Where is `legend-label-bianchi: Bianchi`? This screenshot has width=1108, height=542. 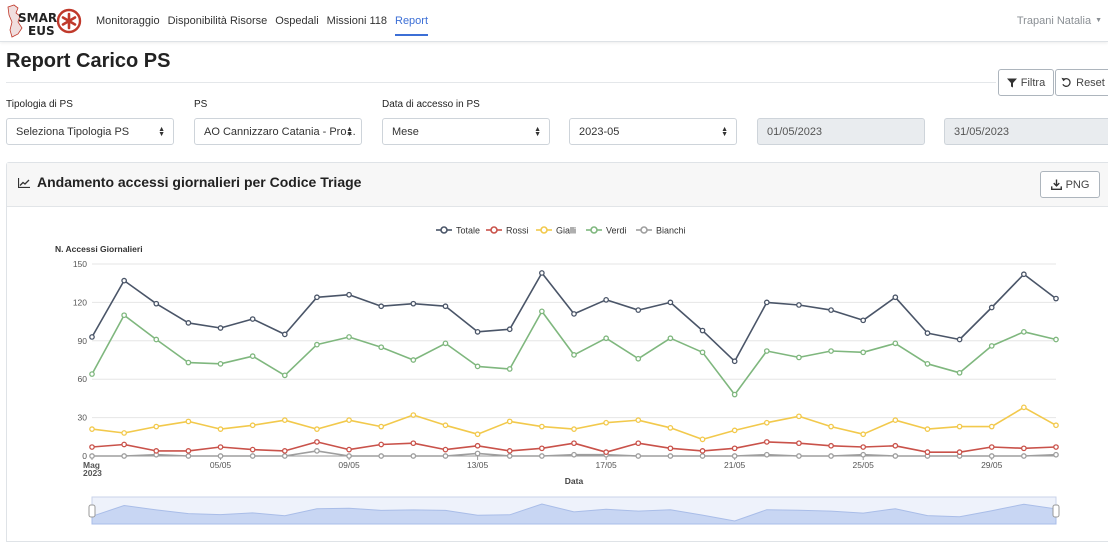
legend-label-bianchi: Bianchi is located at coordinates (671, 231).